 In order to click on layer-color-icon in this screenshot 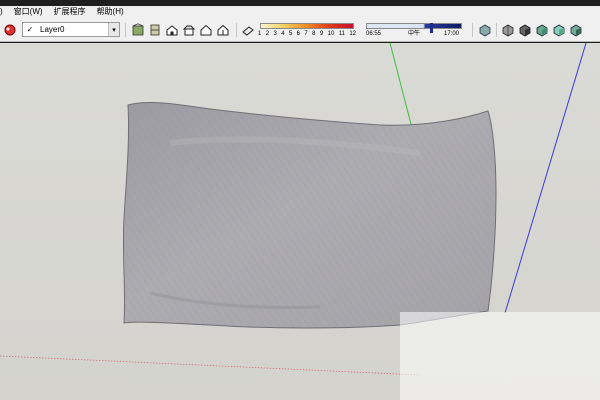, I will do `click(10, 30)`.